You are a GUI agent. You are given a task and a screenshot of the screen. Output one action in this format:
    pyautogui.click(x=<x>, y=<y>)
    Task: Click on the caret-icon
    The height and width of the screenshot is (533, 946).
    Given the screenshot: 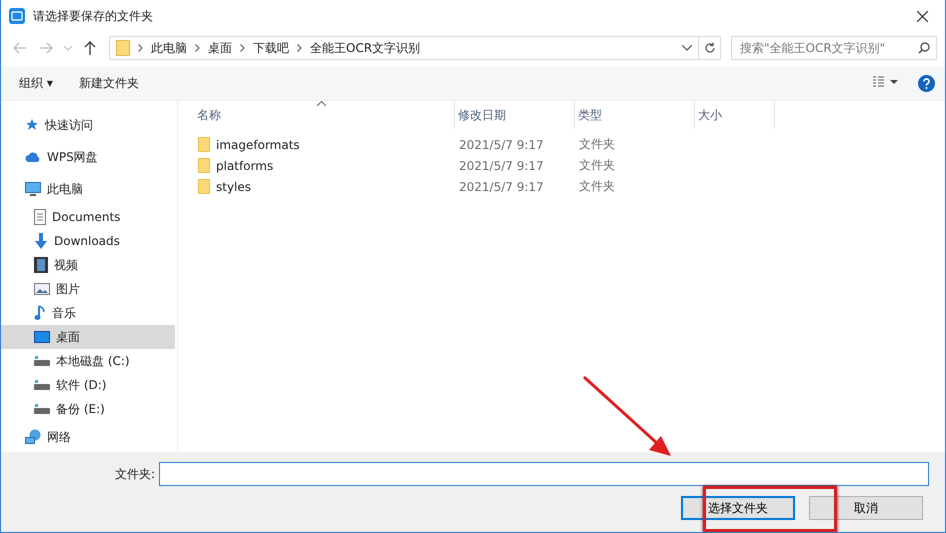 What is the action you would take?
    pyautogui.click(x=68, y=48)
    